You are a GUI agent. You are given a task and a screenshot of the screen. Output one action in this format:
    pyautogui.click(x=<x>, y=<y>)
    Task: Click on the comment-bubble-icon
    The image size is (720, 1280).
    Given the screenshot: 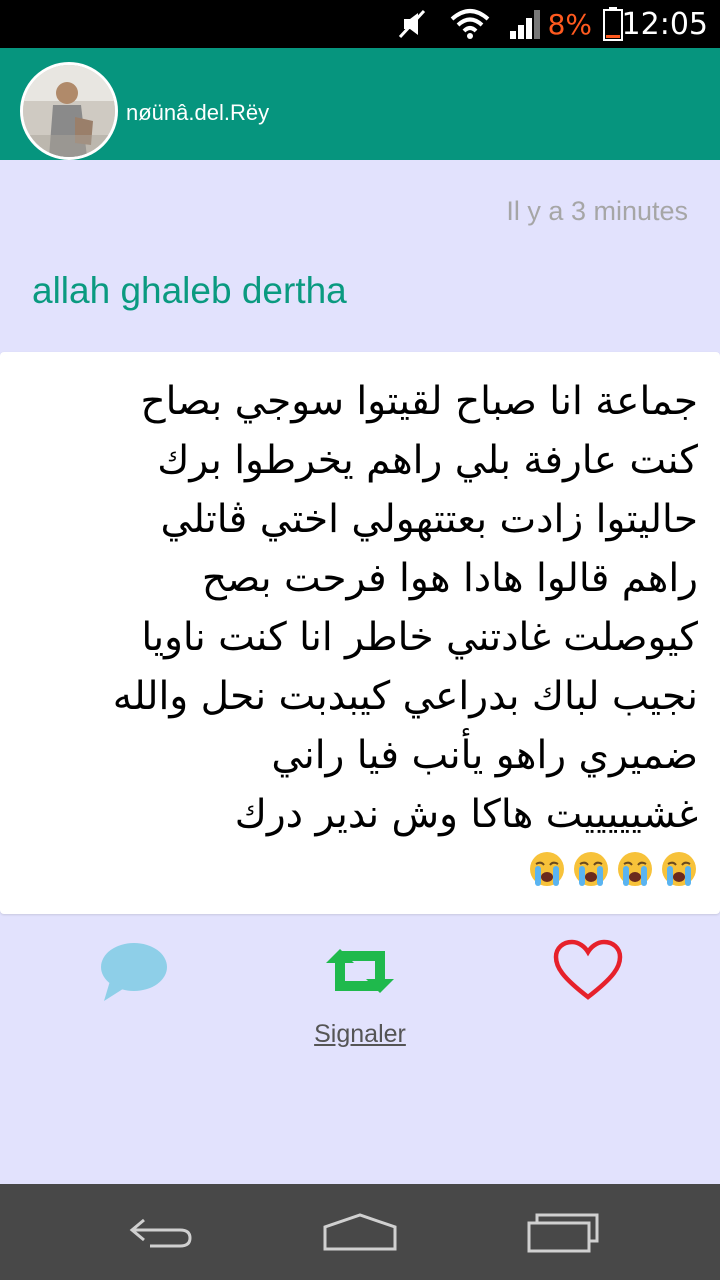 What is the action you would take?
    pyautogui.click(x=134, y=972)
    